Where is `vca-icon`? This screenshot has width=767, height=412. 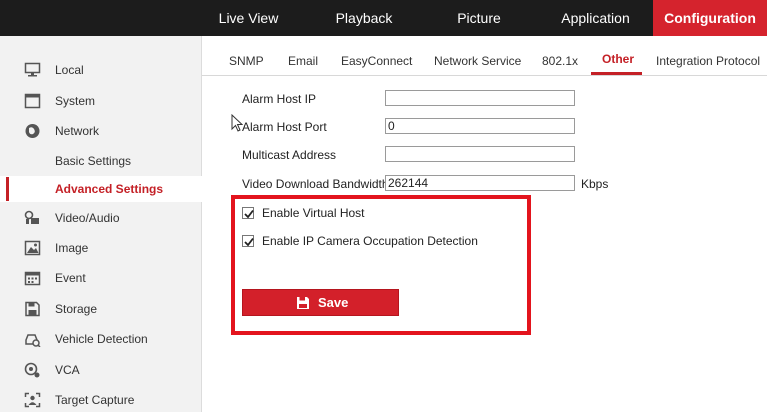 vca-icon is located at coordinates (32, 370).